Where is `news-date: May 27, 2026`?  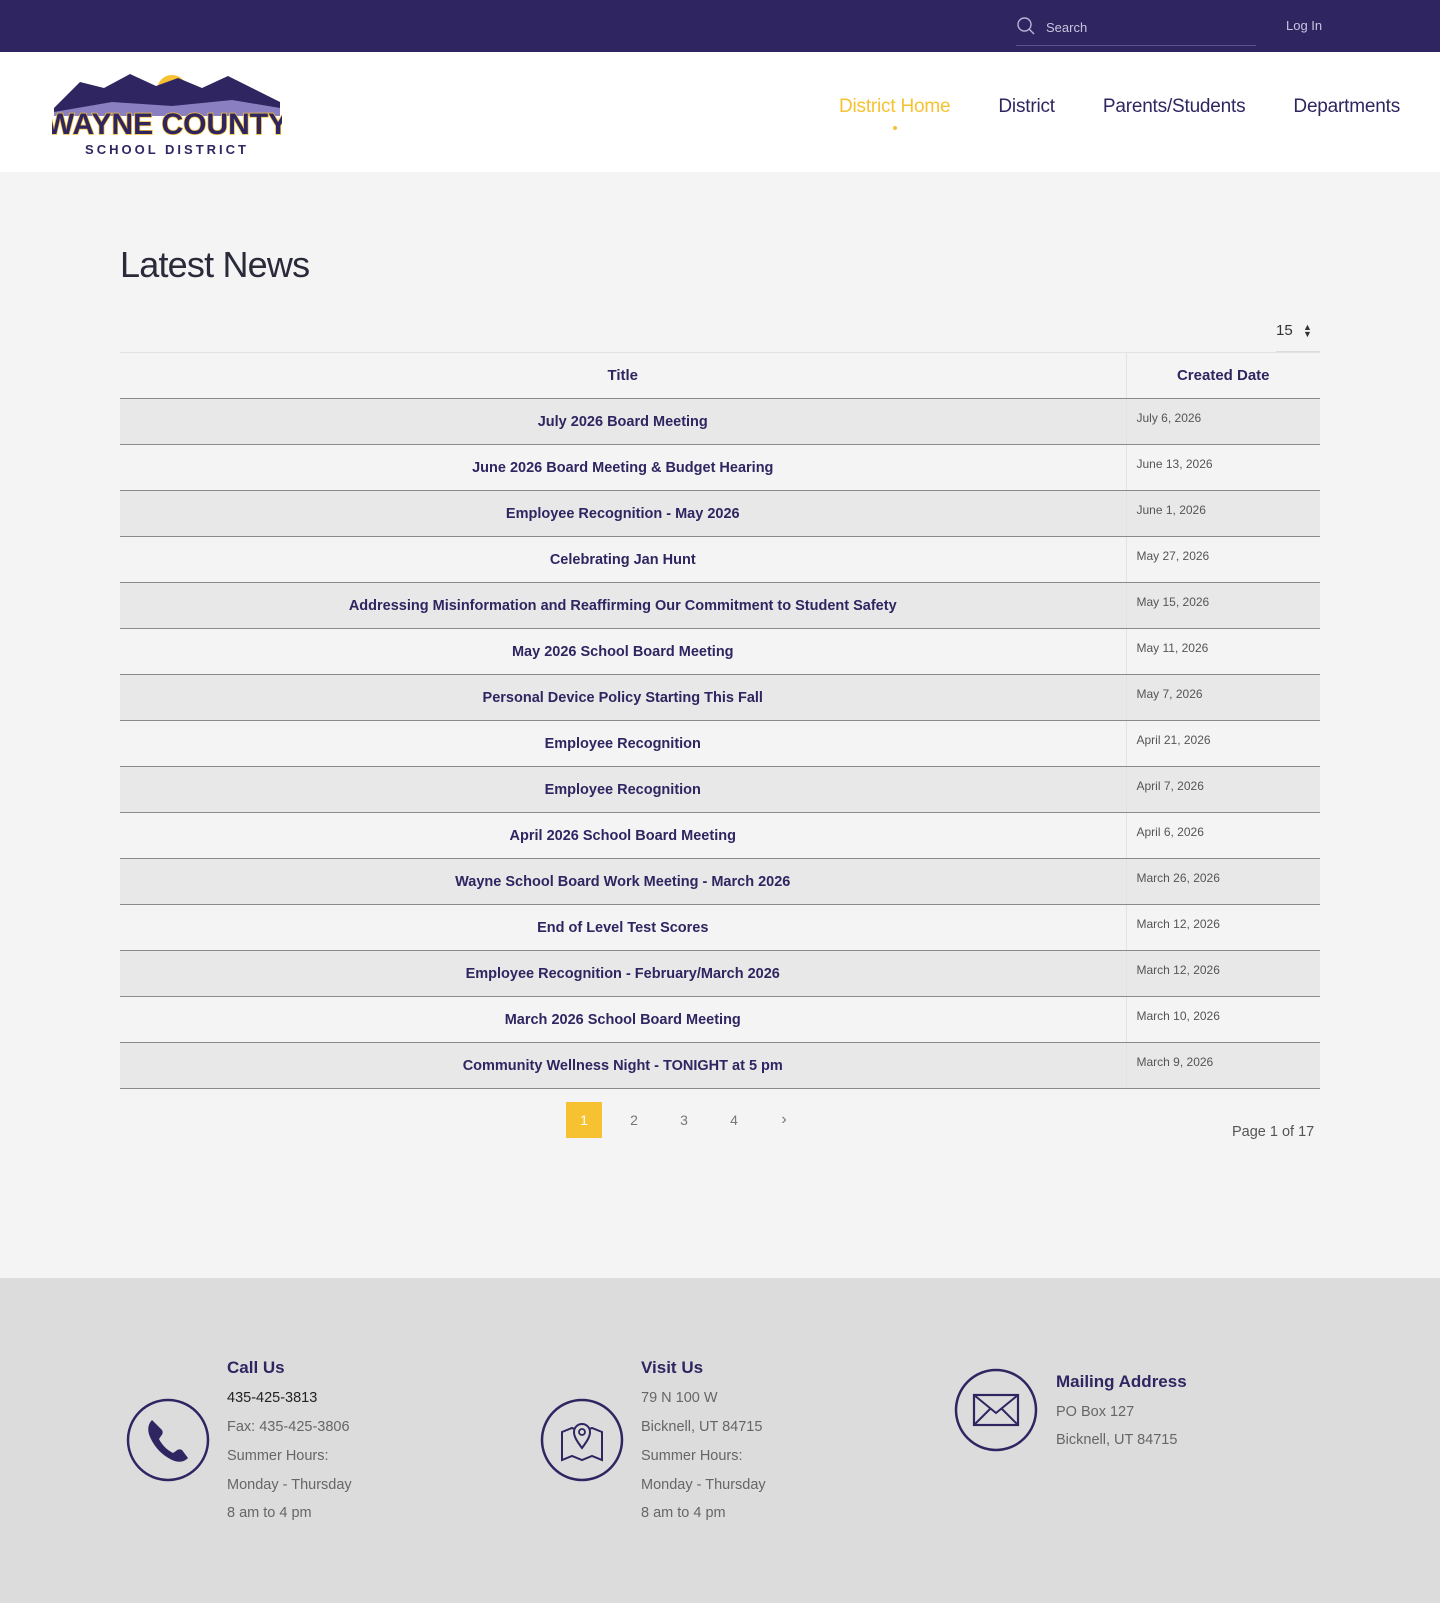 news-date: May 27, 2026 is located at coordinates (1223, 559).